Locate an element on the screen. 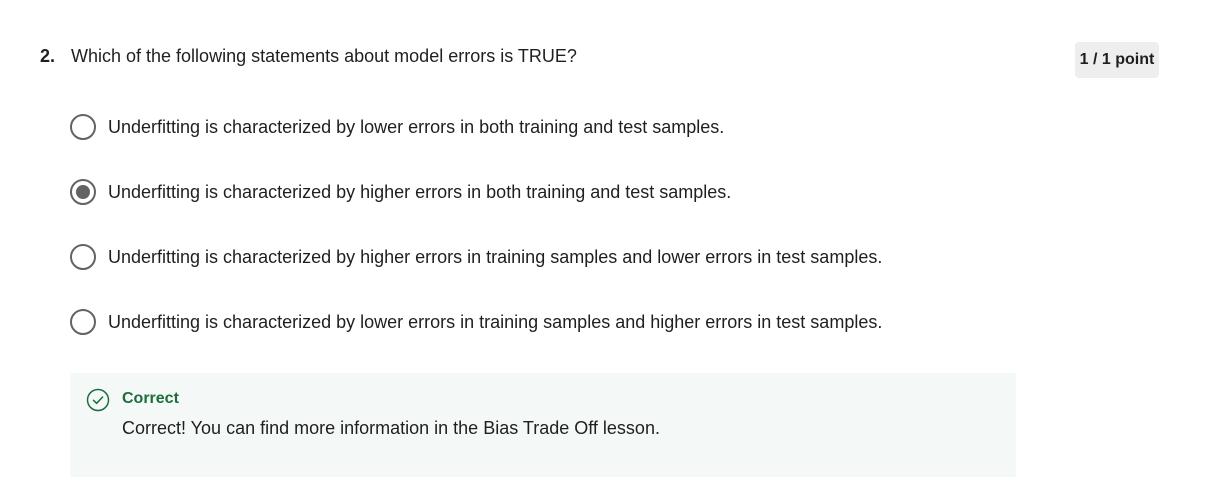 The image size is (1212, 487). check-circle-icon is located at coordinates (98, 400).